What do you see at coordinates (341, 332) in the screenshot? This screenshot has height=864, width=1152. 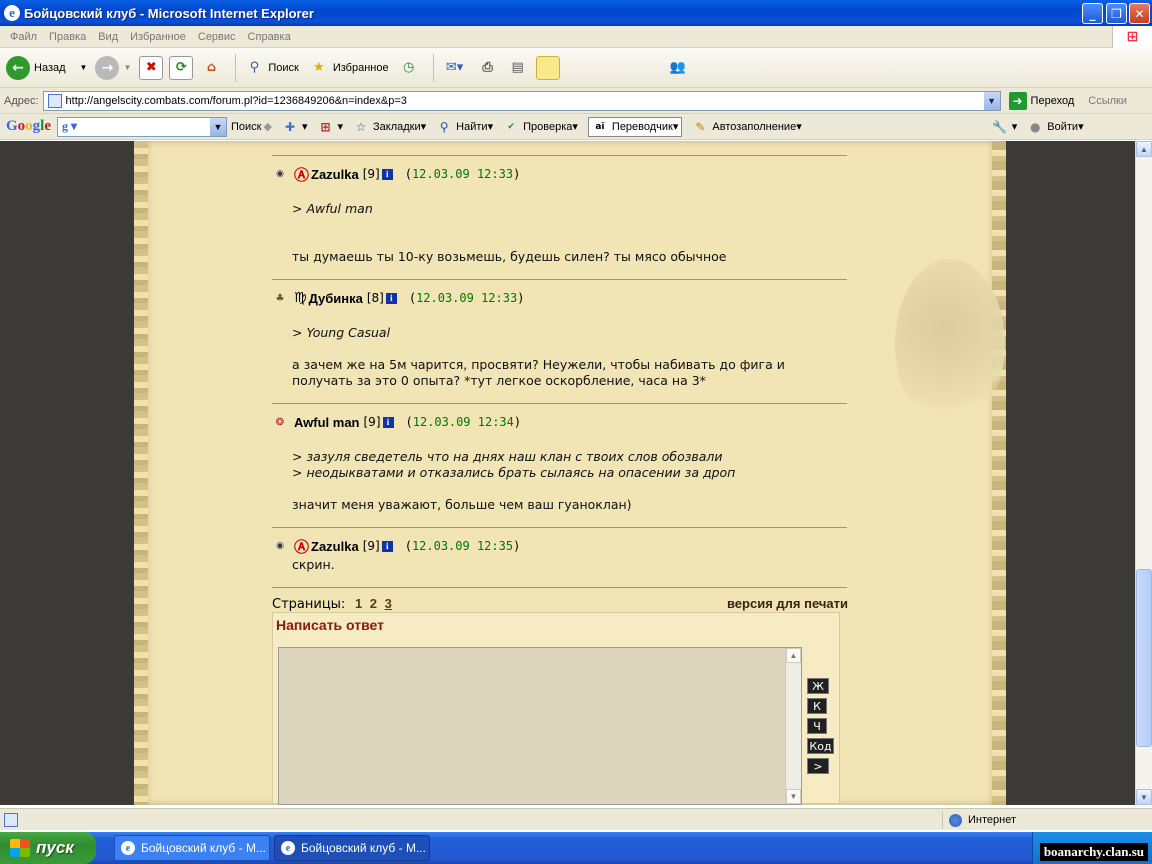 I see `quote-line: > Young Casual` at bounding box center [341, 332].